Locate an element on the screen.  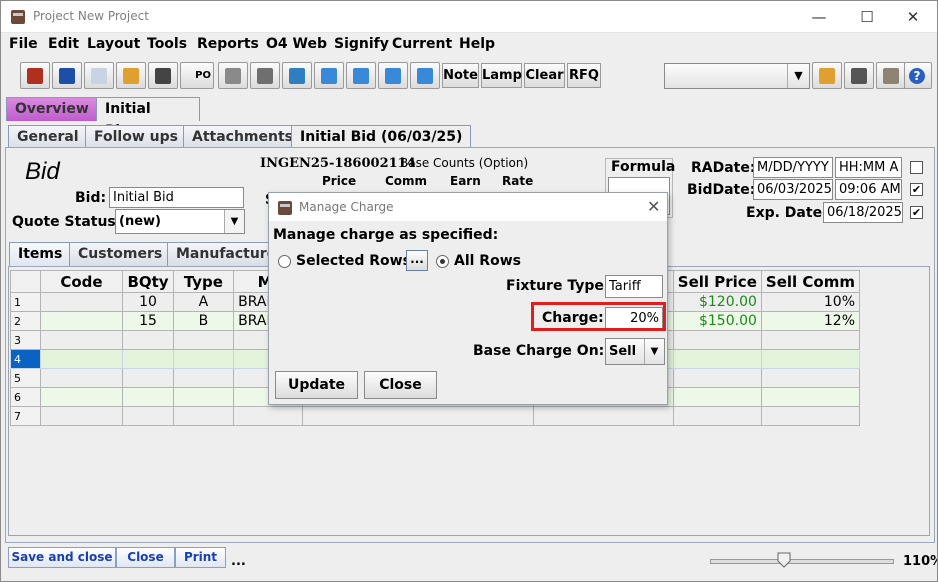
calculator-button is located at coordinates (265, 75).